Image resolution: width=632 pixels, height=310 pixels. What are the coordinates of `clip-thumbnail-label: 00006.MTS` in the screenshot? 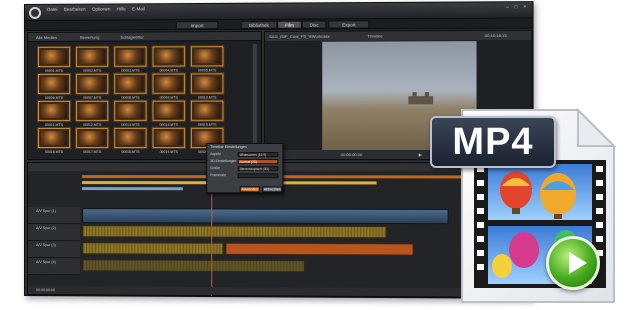 It's located at (54, 97).